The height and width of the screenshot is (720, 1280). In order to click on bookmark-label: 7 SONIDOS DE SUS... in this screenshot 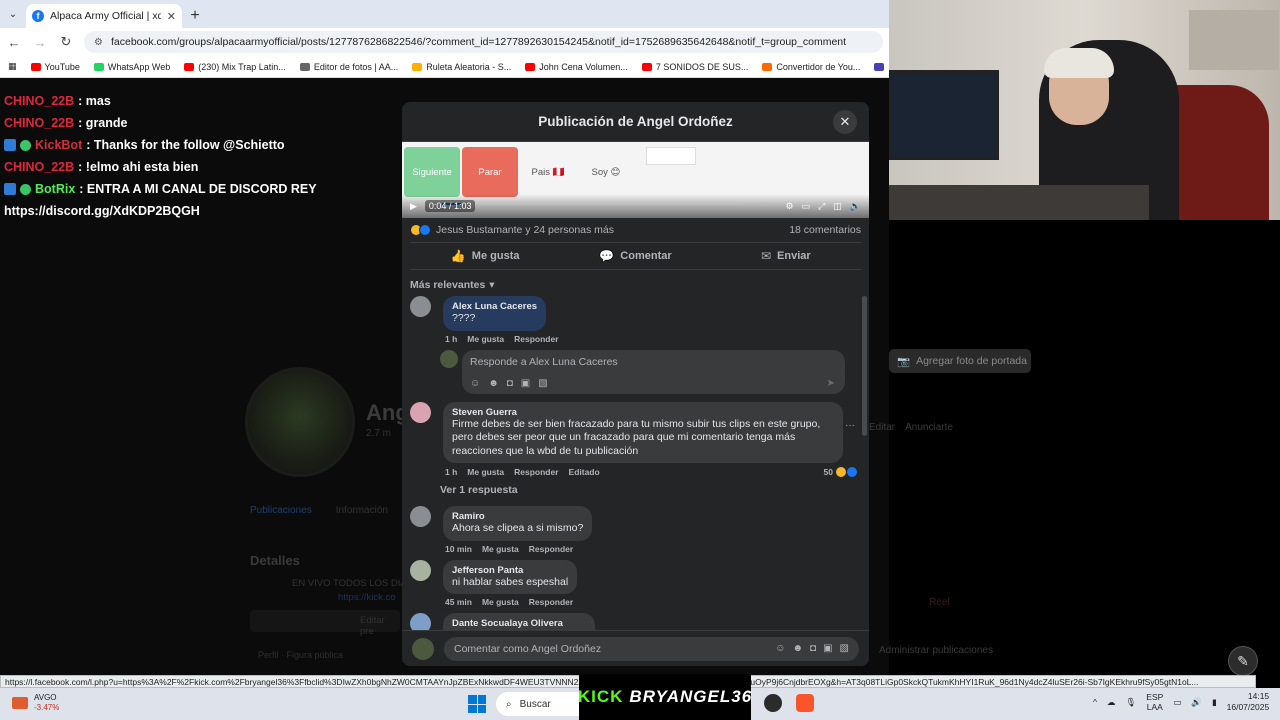, I will do `click(702, 66)`.